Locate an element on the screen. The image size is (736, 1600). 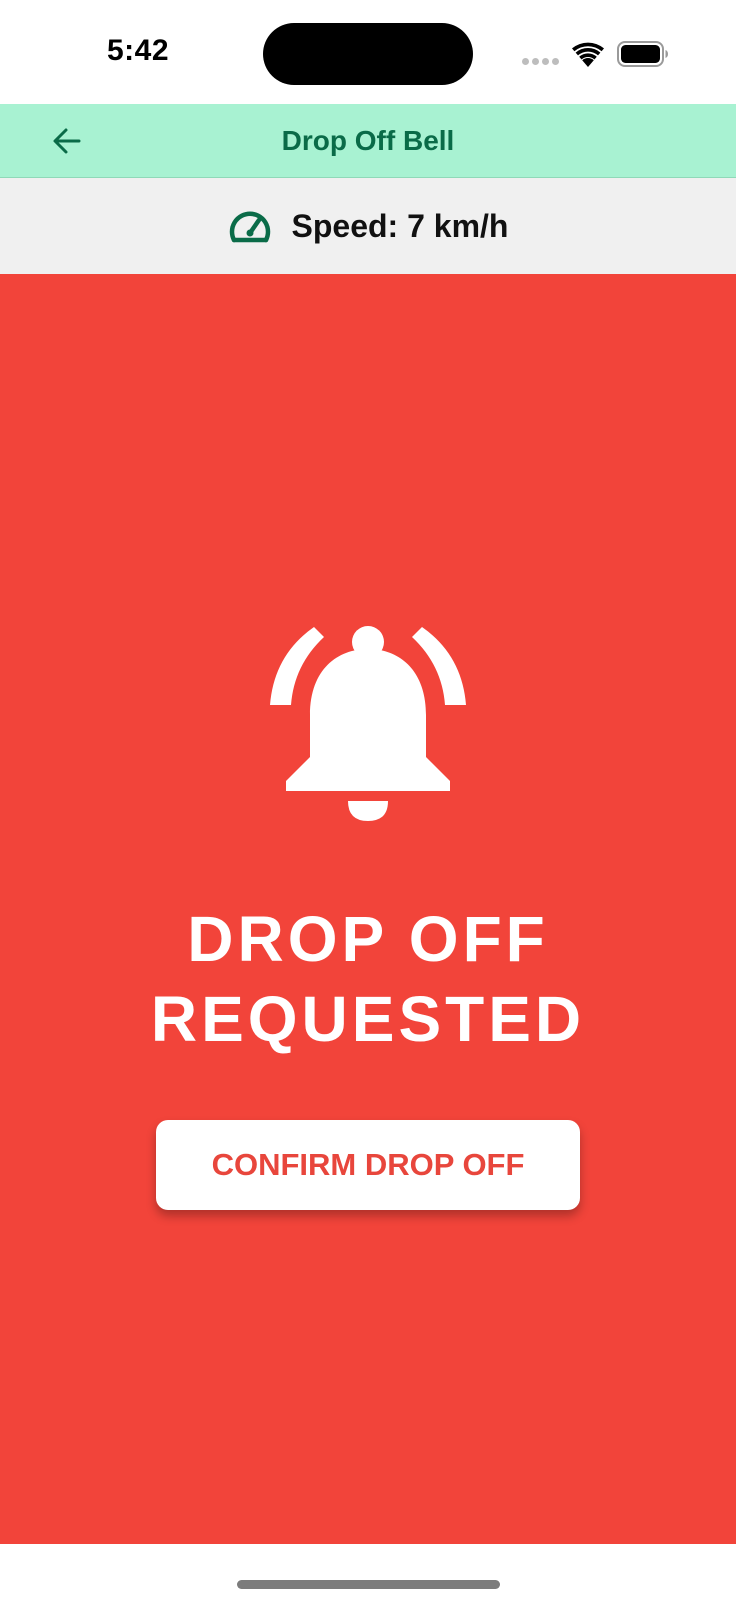
home-indicator-area is located at coordinates (368, 1572).